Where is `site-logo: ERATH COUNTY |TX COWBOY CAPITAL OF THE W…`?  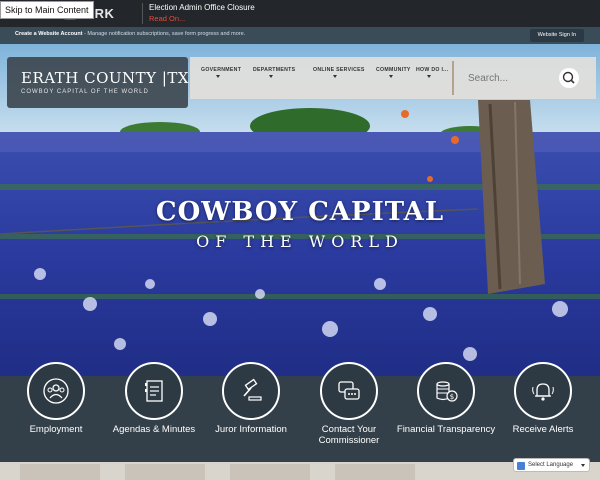 site-logo: ERATH COUNTY |TX COWBOY CAPITAL OF THE W… is located at coordinates (98, 82).